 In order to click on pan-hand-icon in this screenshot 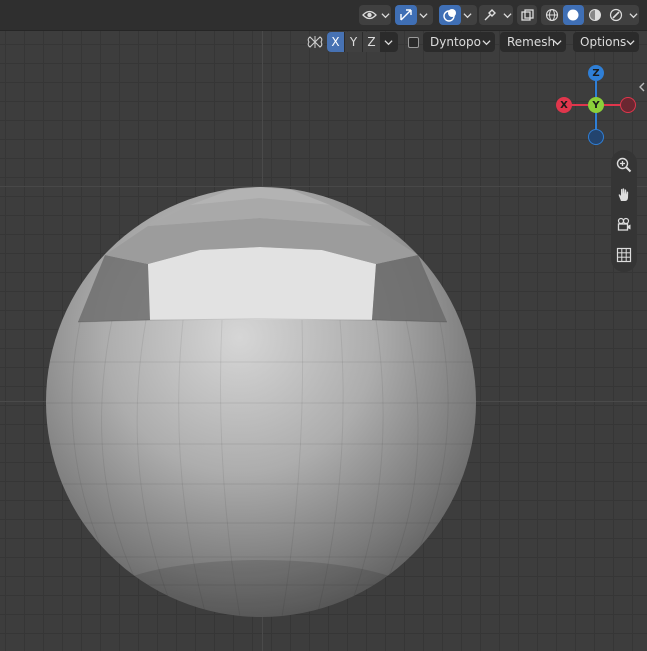, I will do `click(624, 195)`.